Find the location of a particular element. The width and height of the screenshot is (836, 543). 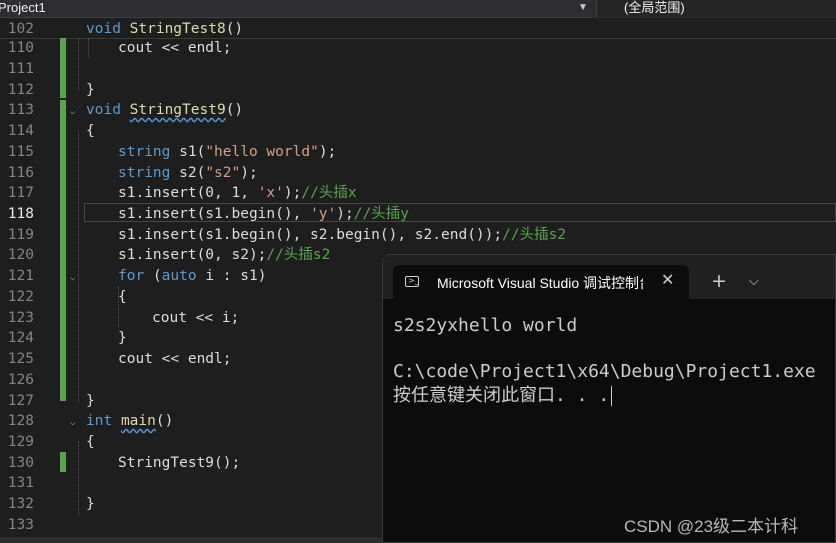

terminal-icon: >_ is located at coordinates (412, 281).